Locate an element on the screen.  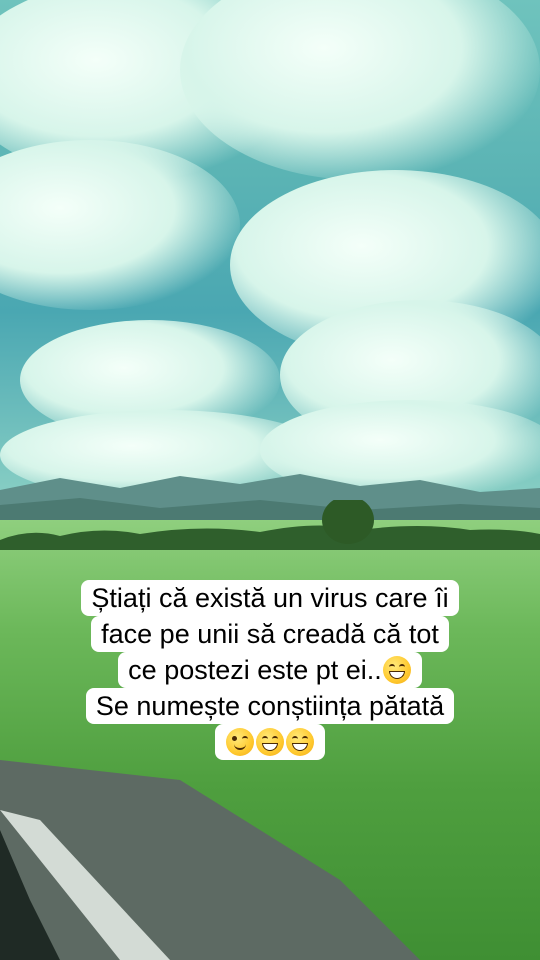
caption-line: ce postezi este pt ei.. is located at coordinates (270, 670).